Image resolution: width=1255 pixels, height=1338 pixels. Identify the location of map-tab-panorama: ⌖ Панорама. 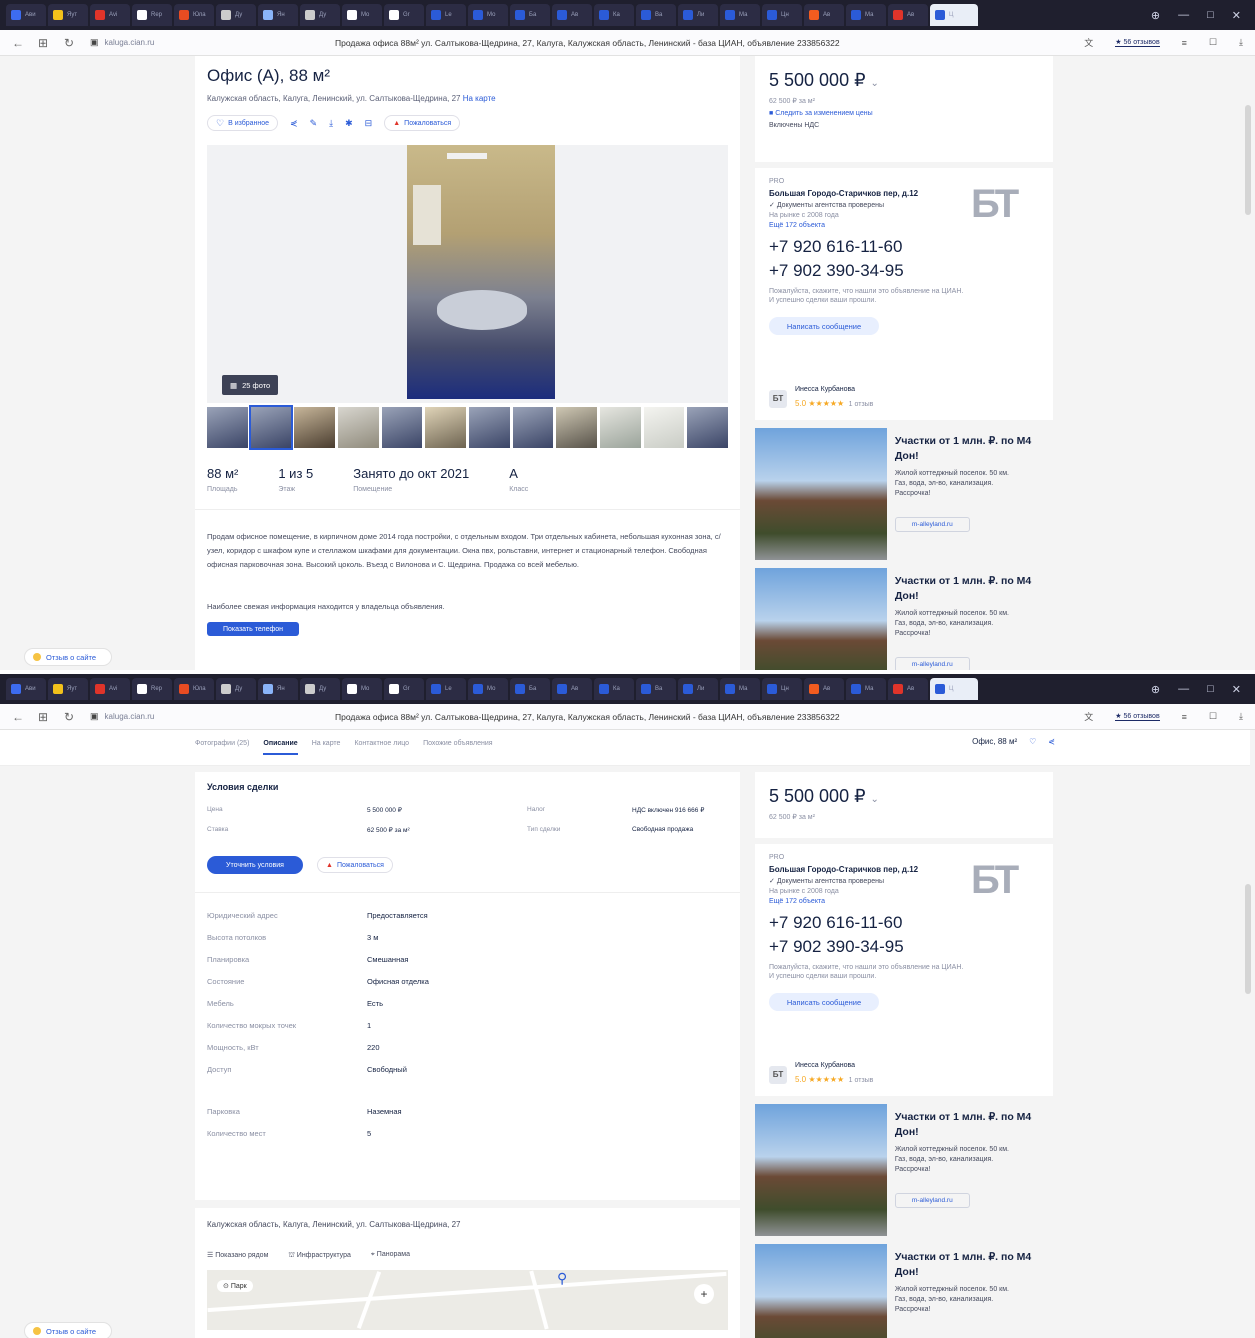
(390, 1255).